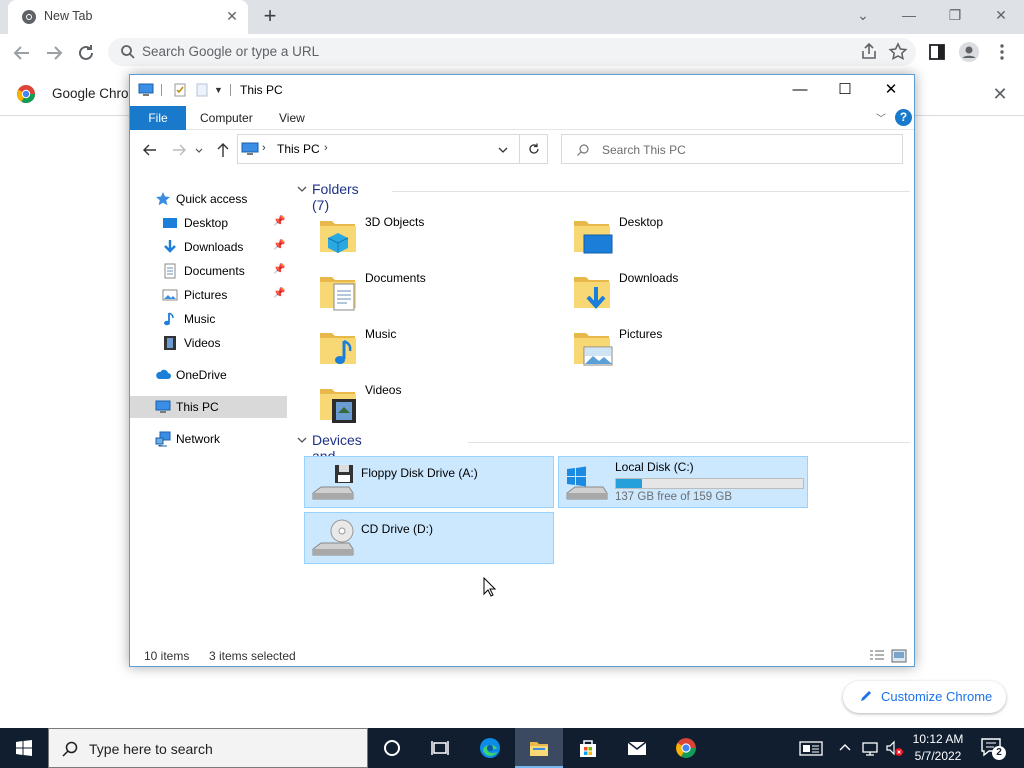 This screenshot has width=1024, height=768. I want to click on tab-view: View, so click(292, 118).